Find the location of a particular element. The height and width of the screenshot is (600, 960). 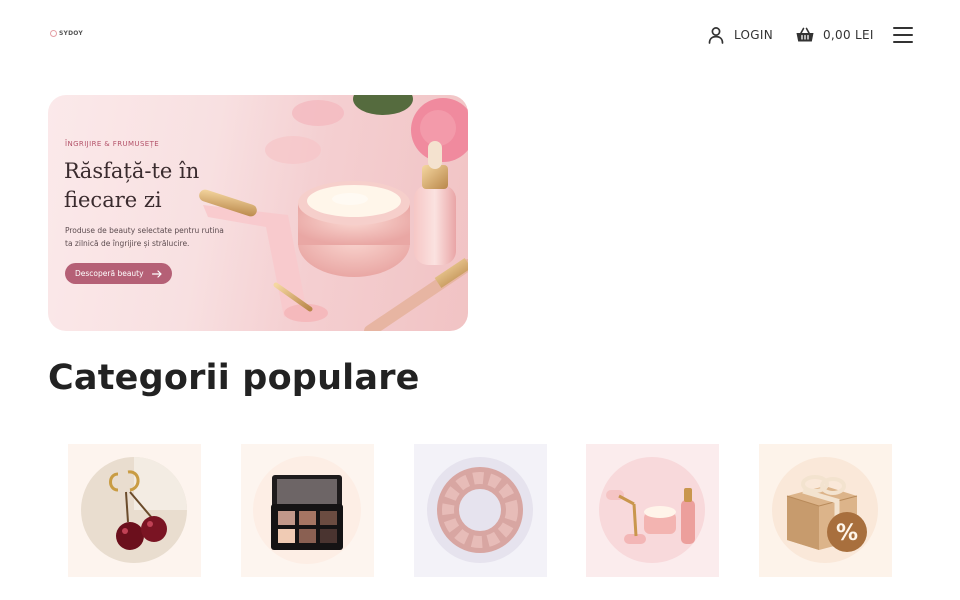

eyeshadow-palette-image is located at coordinates (307, 510).